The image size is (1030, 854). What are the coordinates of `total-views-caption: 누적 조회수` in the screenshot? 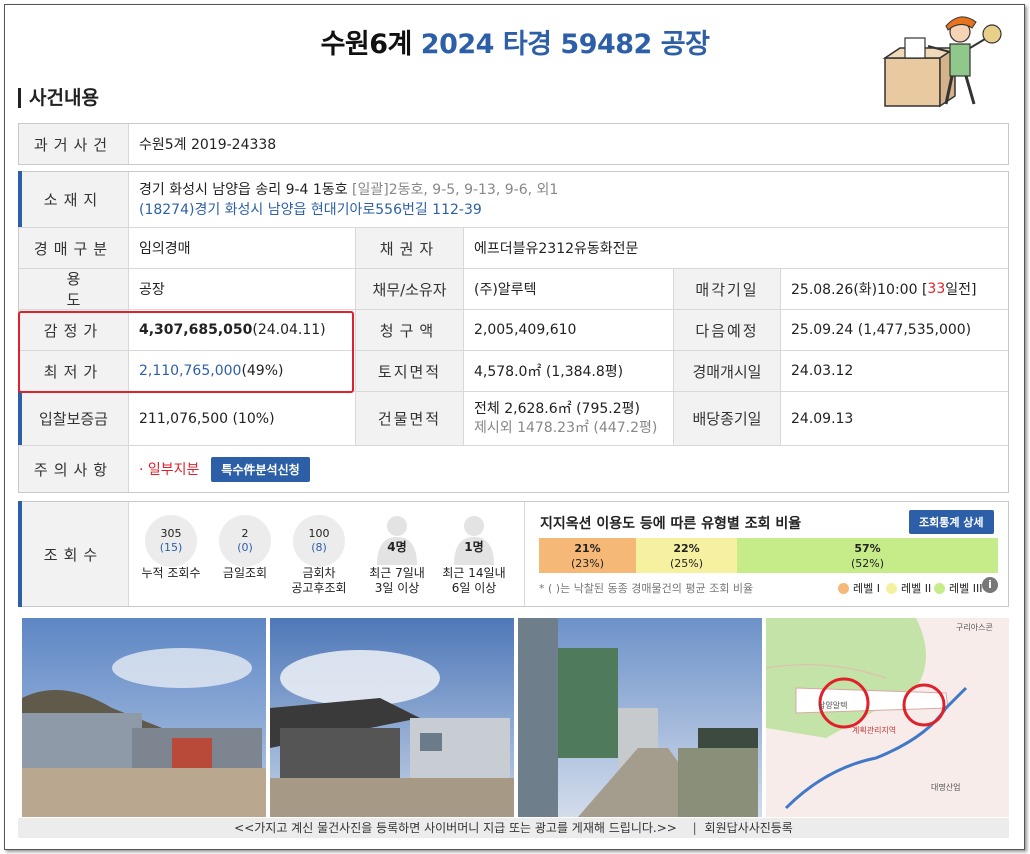 It's located at (171, 573).